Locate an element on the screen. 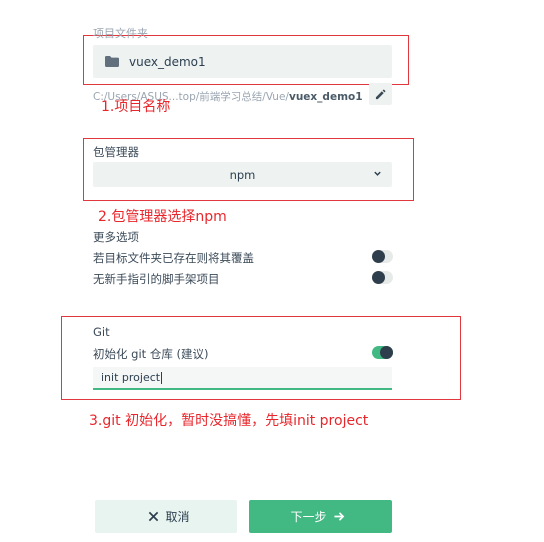 Image resolution: width=544 pixels, height=542 pixels. more-options-label: 更多选项 is located at coordinates (116, 237).